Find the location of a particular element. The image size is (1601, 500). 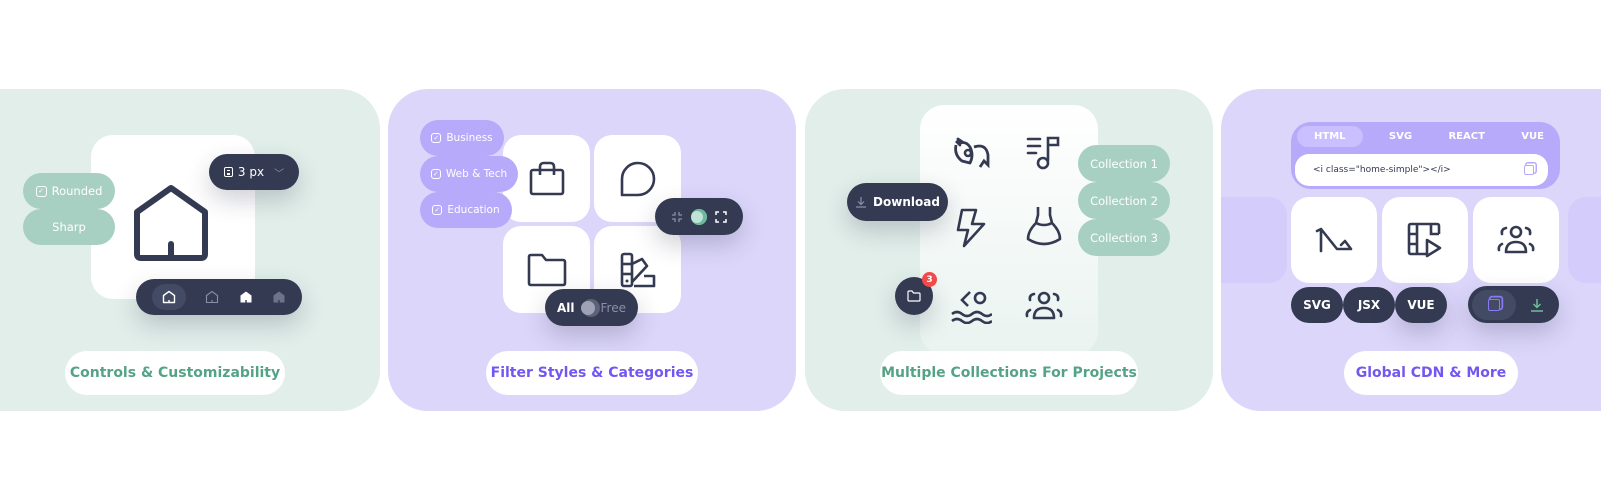

code-snippet-field: <i class="home-simple"></i> is located at coordinates (1421, 170).